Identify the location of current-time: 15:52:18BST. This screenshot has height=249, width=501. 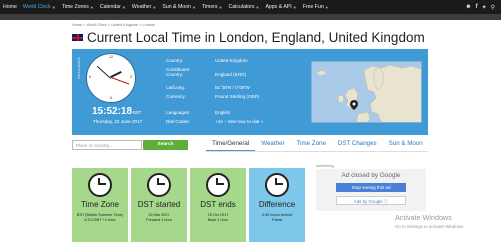
(116, 111).